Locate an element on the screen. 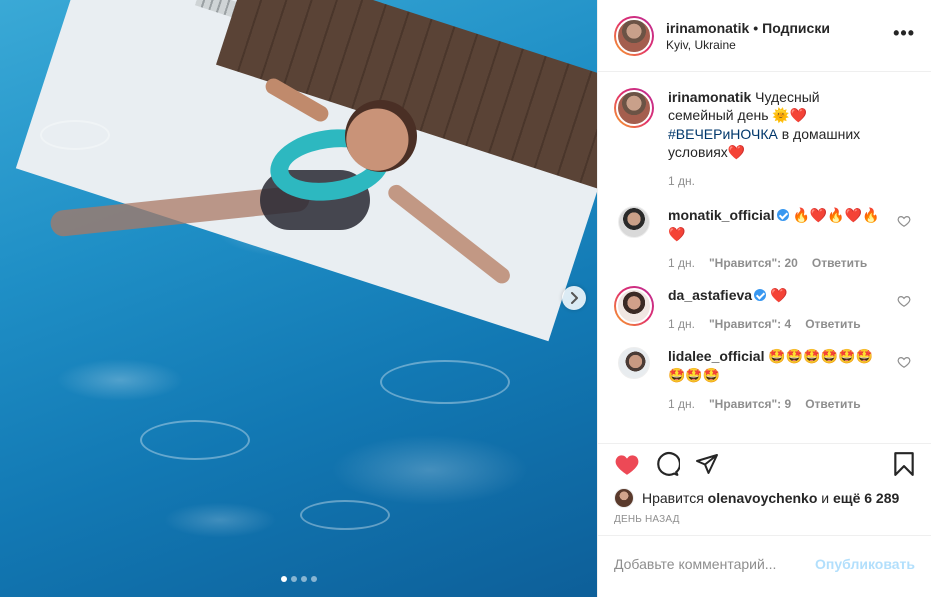 Image resolution: width=931 pixels, height=597 pixels. action-bar is located at coordinates (764, 464).